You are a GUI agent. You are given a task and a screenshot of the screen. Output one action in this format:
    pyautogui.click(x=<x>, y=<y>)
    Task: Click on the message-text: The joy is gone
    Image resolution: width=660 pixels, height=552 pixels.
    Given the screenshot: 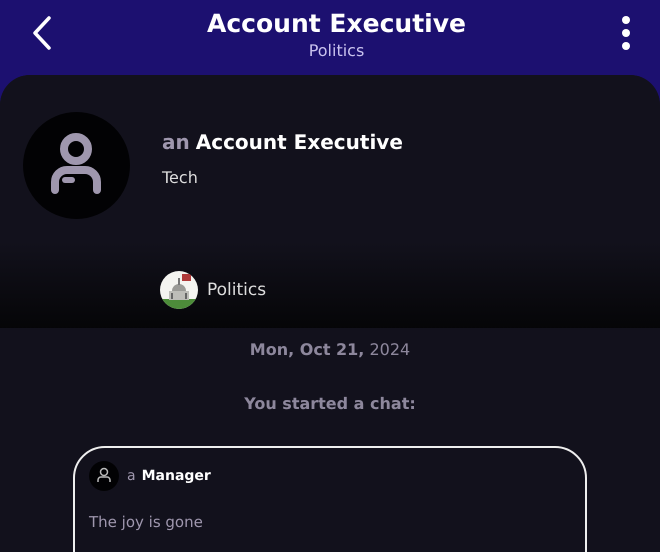 What is the action you would take?
    pyautogui.click(x=146, y=522)
    